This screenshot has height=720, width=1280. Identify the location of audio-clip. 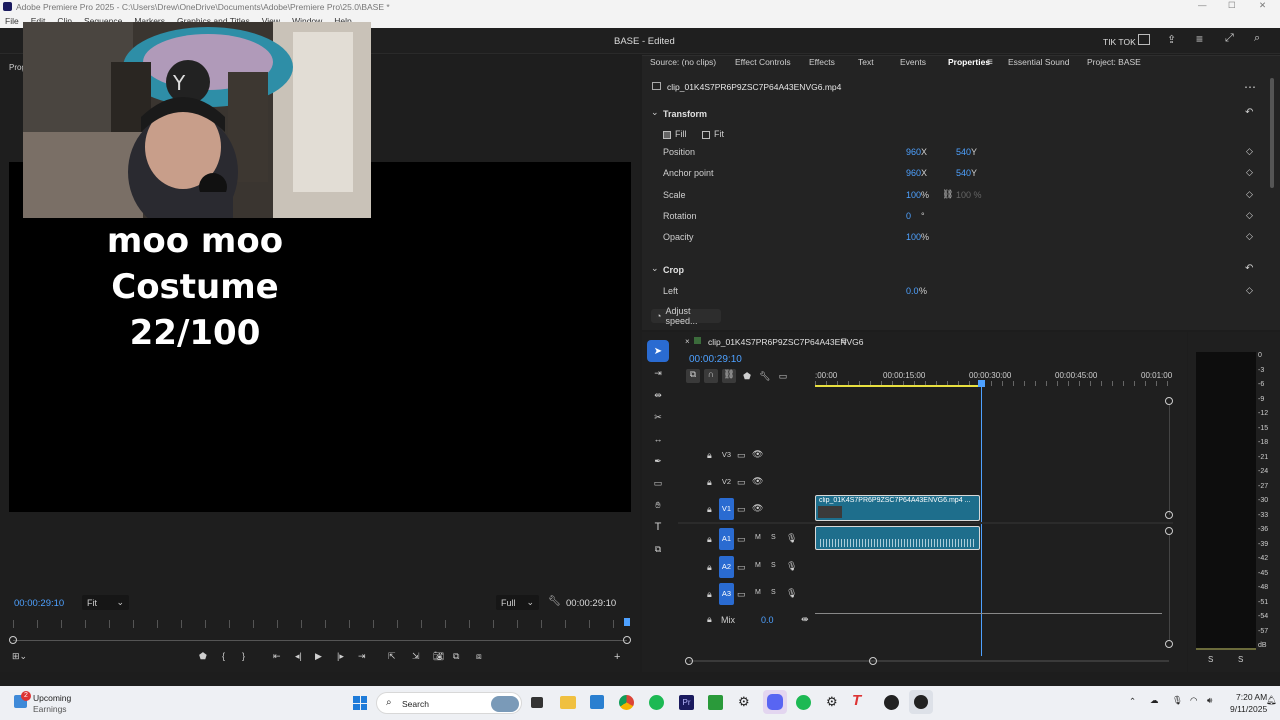
(897, 538).